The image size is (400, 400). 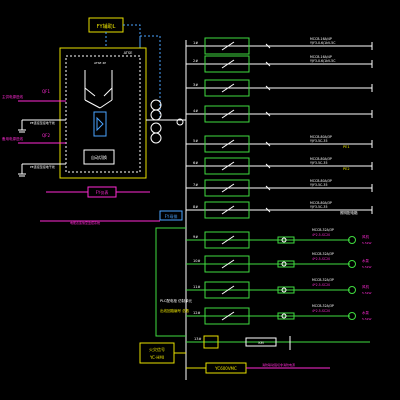 I want to click on feeder-tag: 5#, so click(x=195, y=141).